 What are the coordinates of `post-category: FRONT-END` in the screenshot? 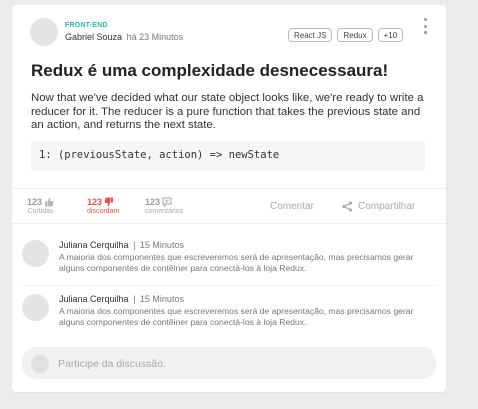 It's located at (86, 25).